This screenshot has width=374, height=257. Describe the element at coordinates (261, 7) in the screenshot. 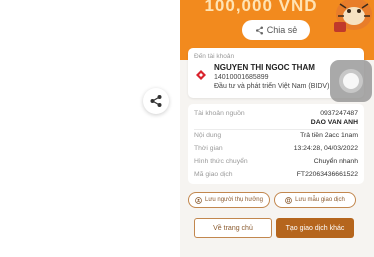

I see `amount-text: 100,000 VND` at that location.